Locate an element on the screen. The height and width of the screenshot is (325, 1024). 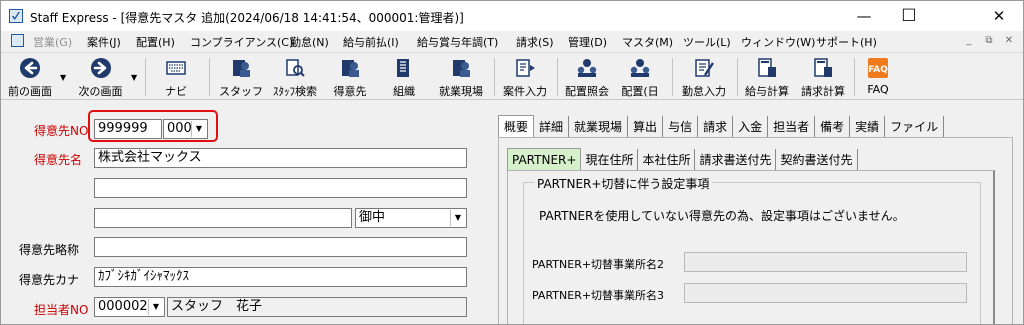
navi-button: ナビ is located at coordinates (176, 77).